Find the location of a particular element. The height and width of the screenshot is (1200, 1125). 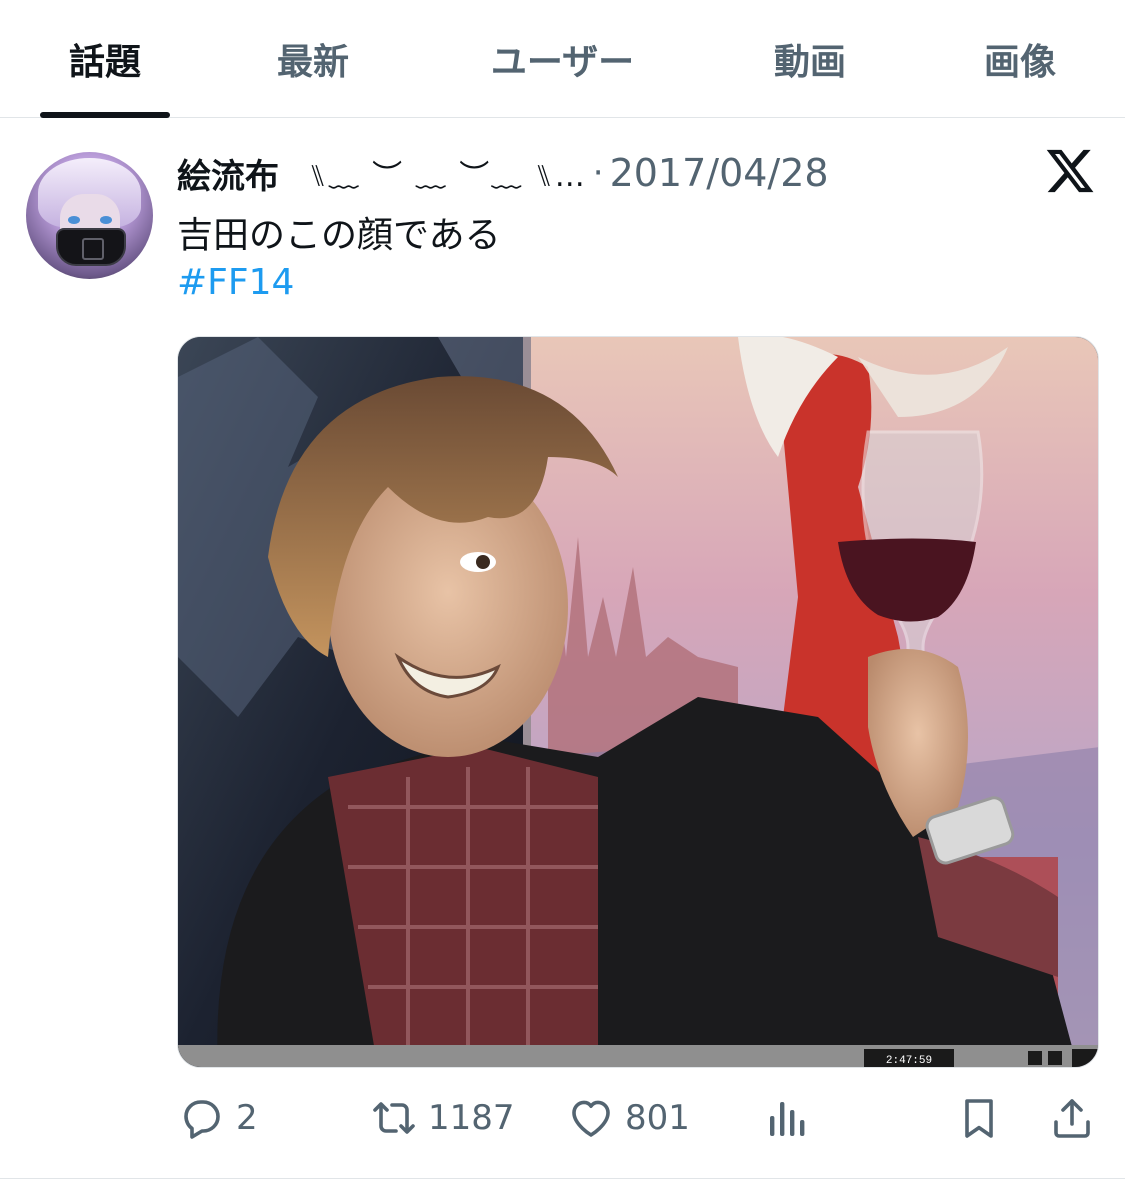

tab-top: 話題 is located at coordinates (105, 59).